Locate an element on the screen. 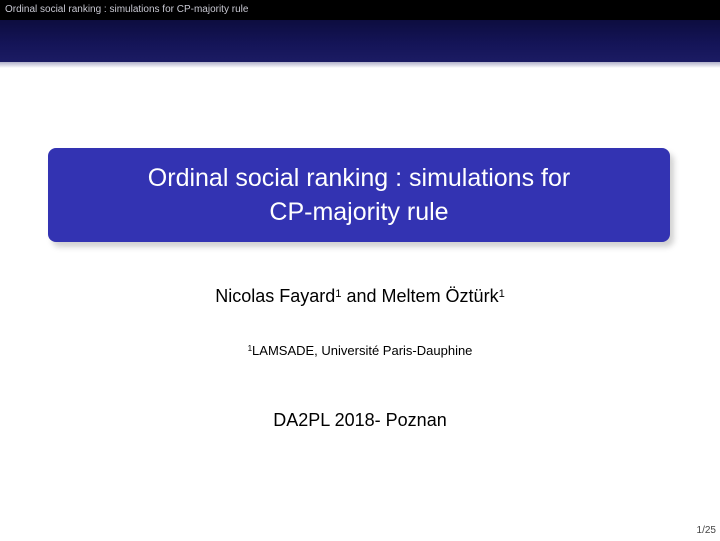  header-band-shadow is located at coordinates (360, 65).